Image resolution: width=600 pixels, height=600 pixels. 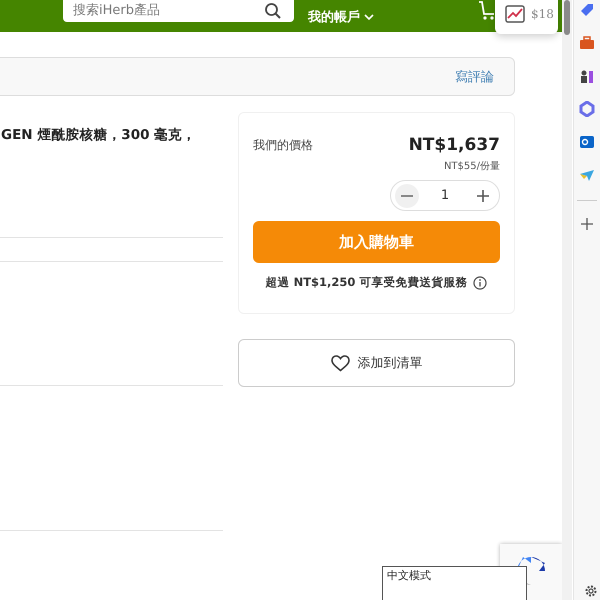 I want to click on chart-trend-icon, so click(x=515, y=14).